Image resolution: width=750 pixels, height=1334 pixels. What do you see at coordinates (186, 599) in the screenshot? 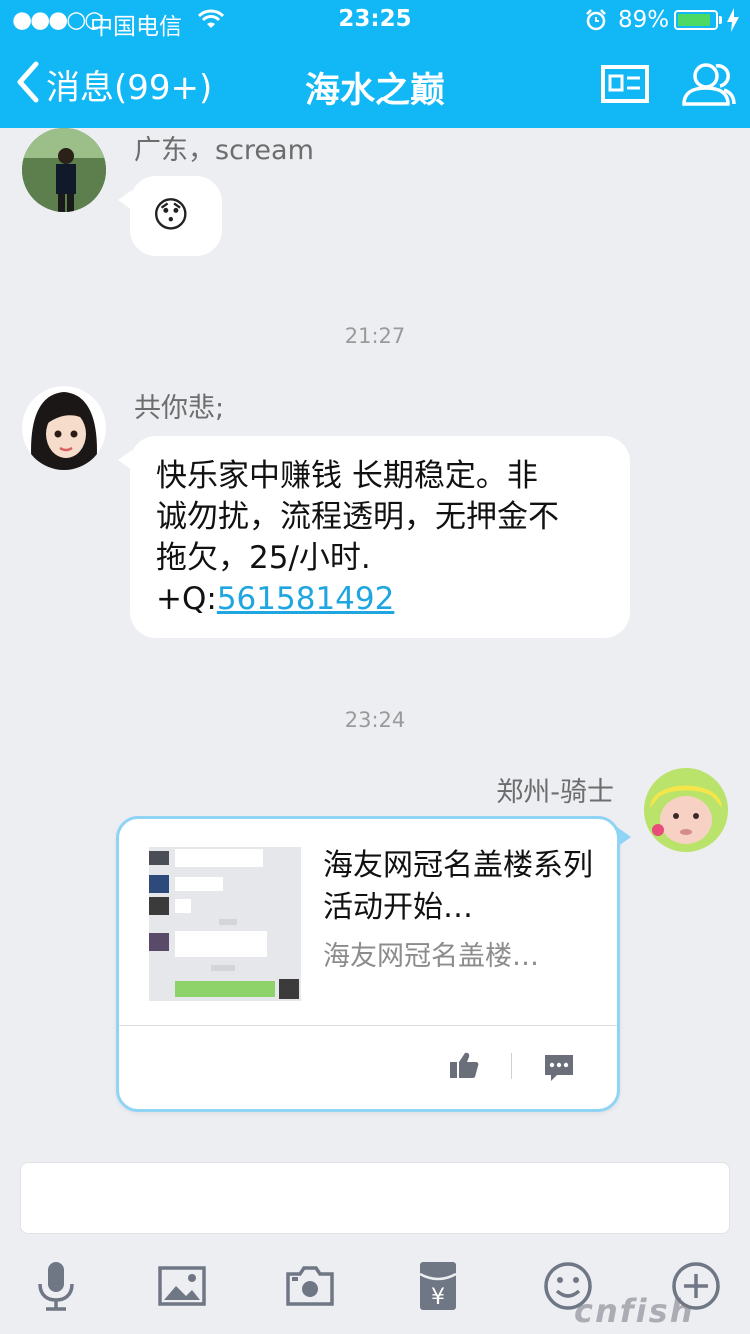
I see `qq-prefix: +Q:` at bounding box center [186, 599].